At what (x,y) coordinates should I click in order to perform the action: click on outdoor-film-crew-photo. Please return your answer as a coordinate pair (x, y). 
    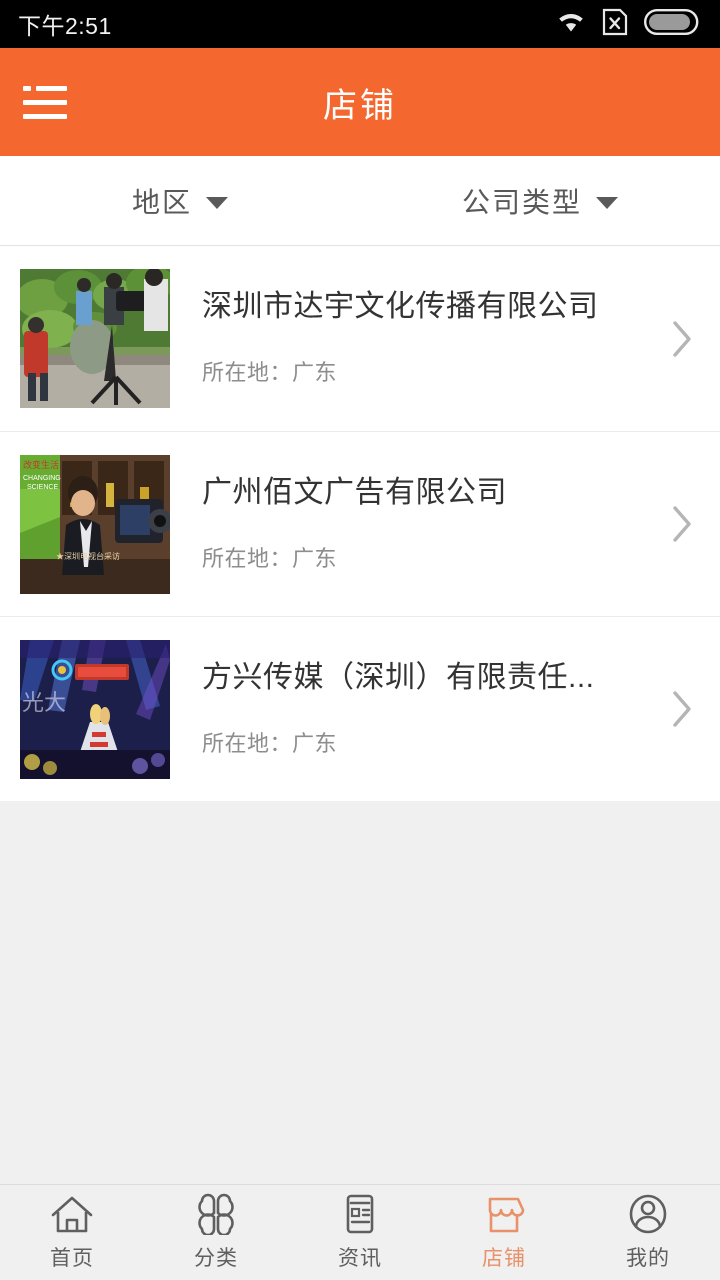
    Looking at the image, I should click on (95, 338).